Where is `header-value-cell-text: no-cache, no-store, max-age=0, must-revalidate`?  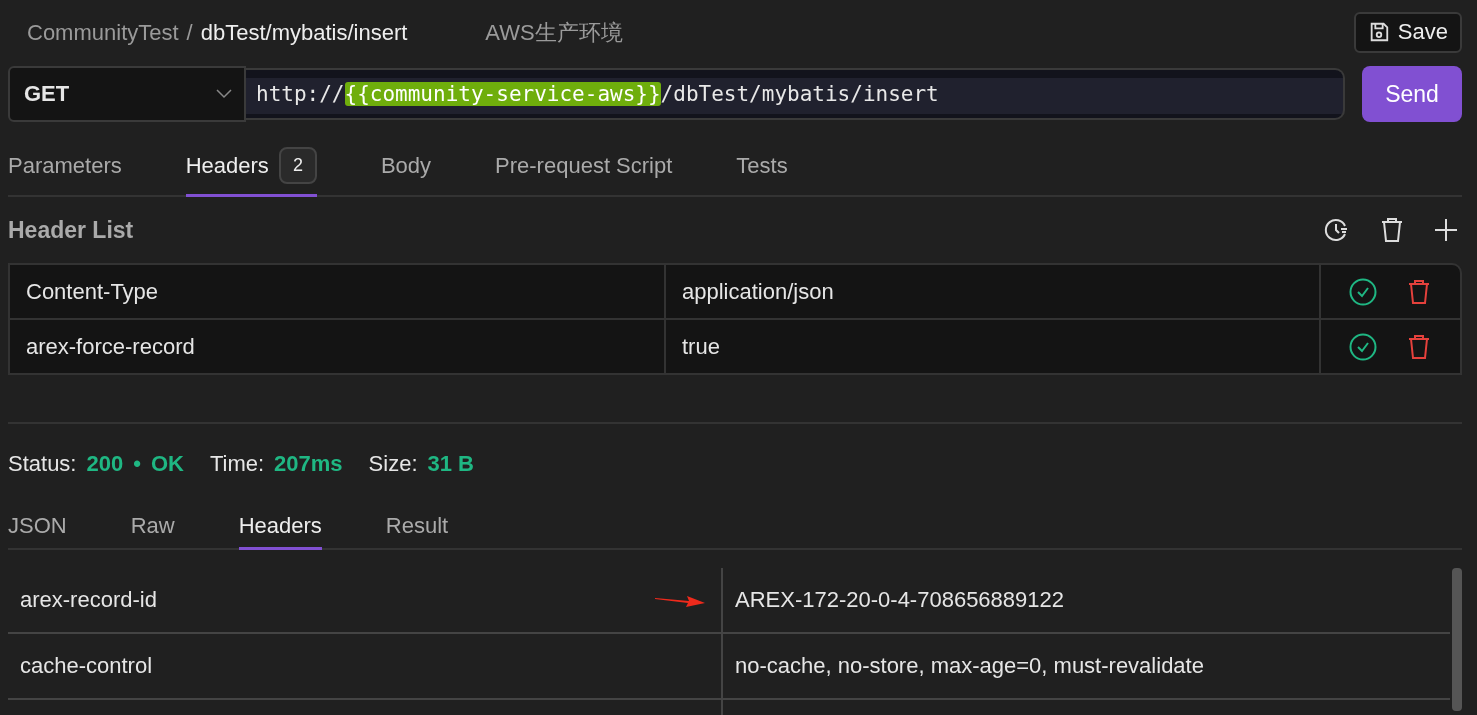
header-value-cell-text: no-cache, no-store, max-age=0, must-revalidate is located at coordinates (969, 666).